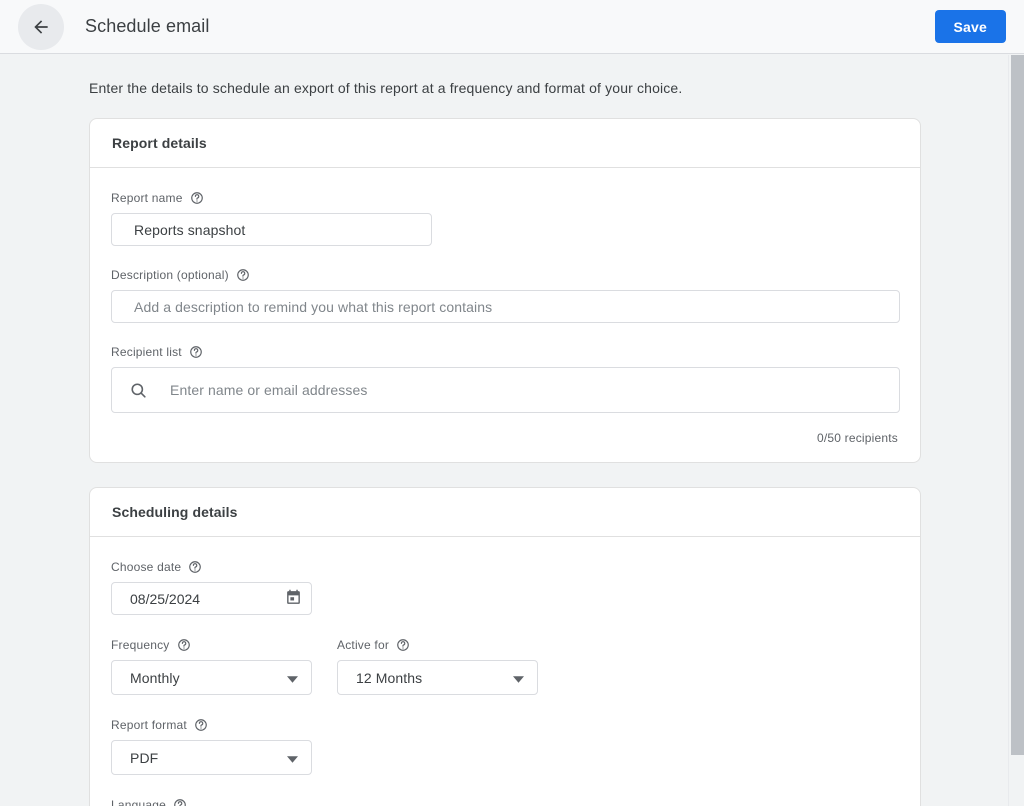 The image size is (1024, 806). I want to click on page-title: Schedule email, so click(147, 26).